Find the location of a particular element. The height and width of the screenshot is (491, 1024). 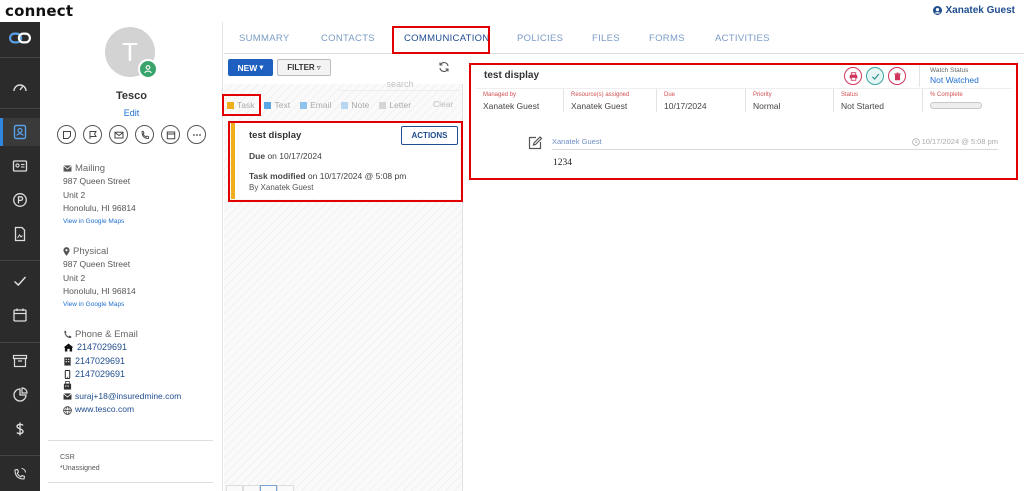

filter-letter-label: Letter is located at coordinates (400, 105).